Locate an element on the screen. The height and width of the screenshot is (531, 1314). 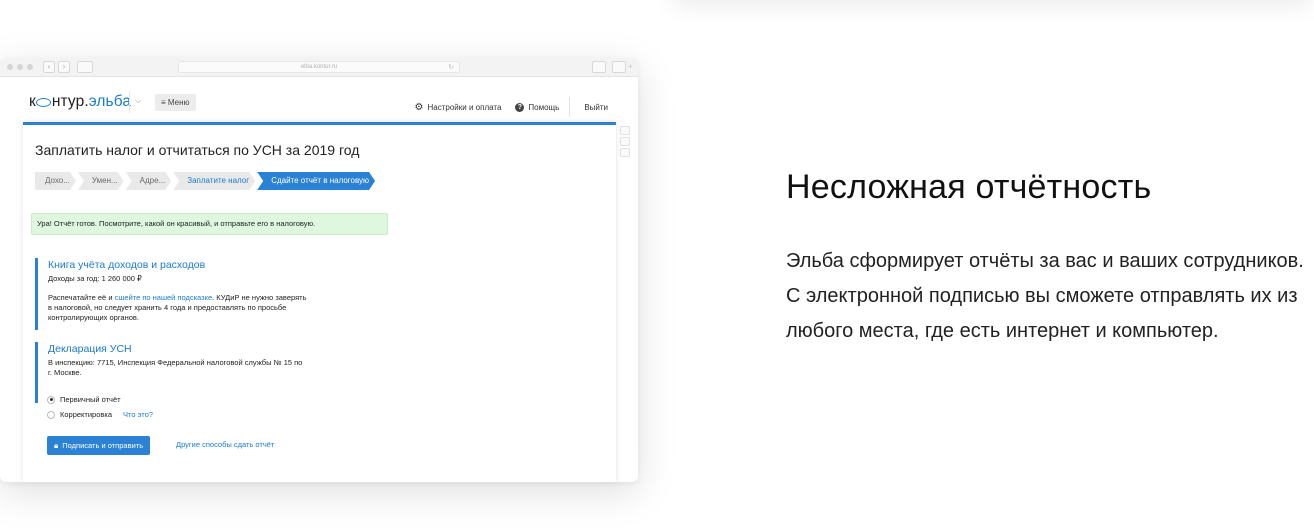
chevron-down-icon: ⌵ is located at coordinates (138, 101).